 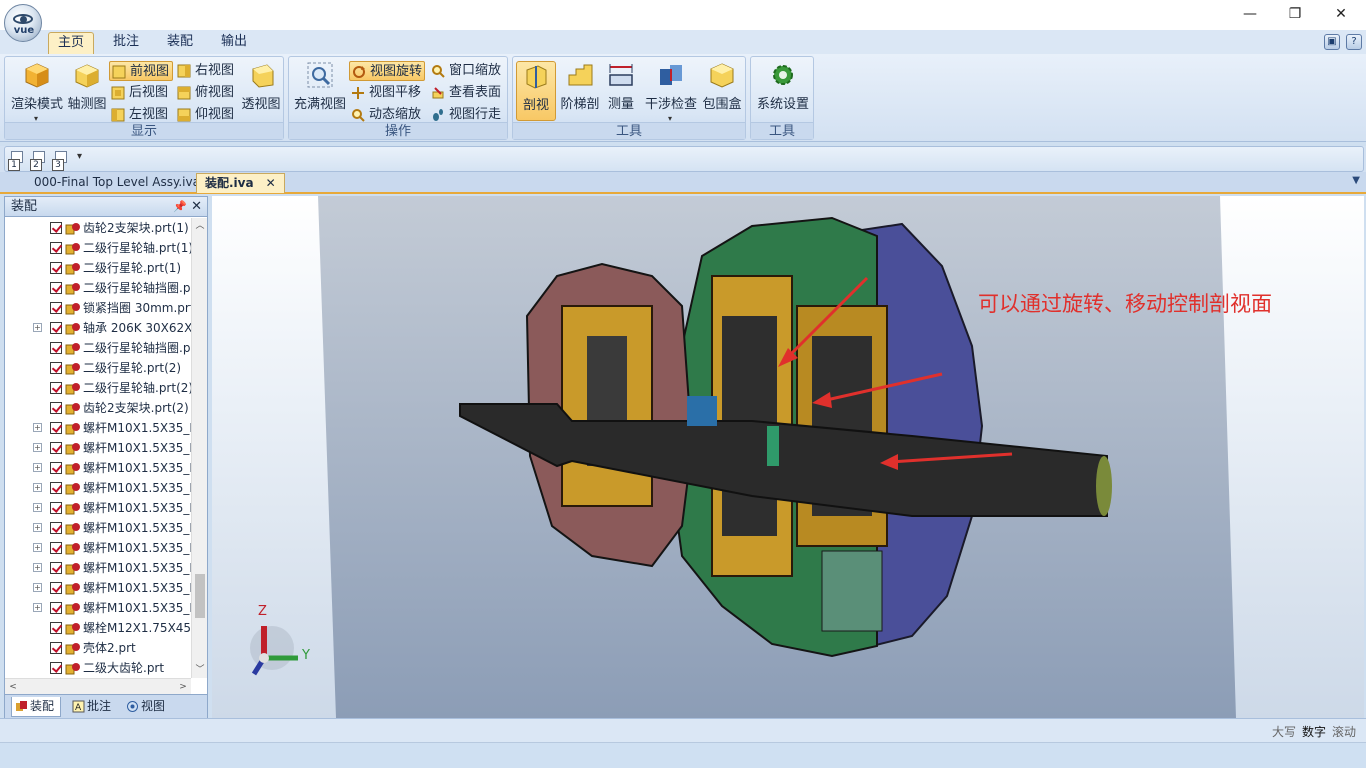 I want to click on quick-slot-2: 2, so click(x=36, y=161).